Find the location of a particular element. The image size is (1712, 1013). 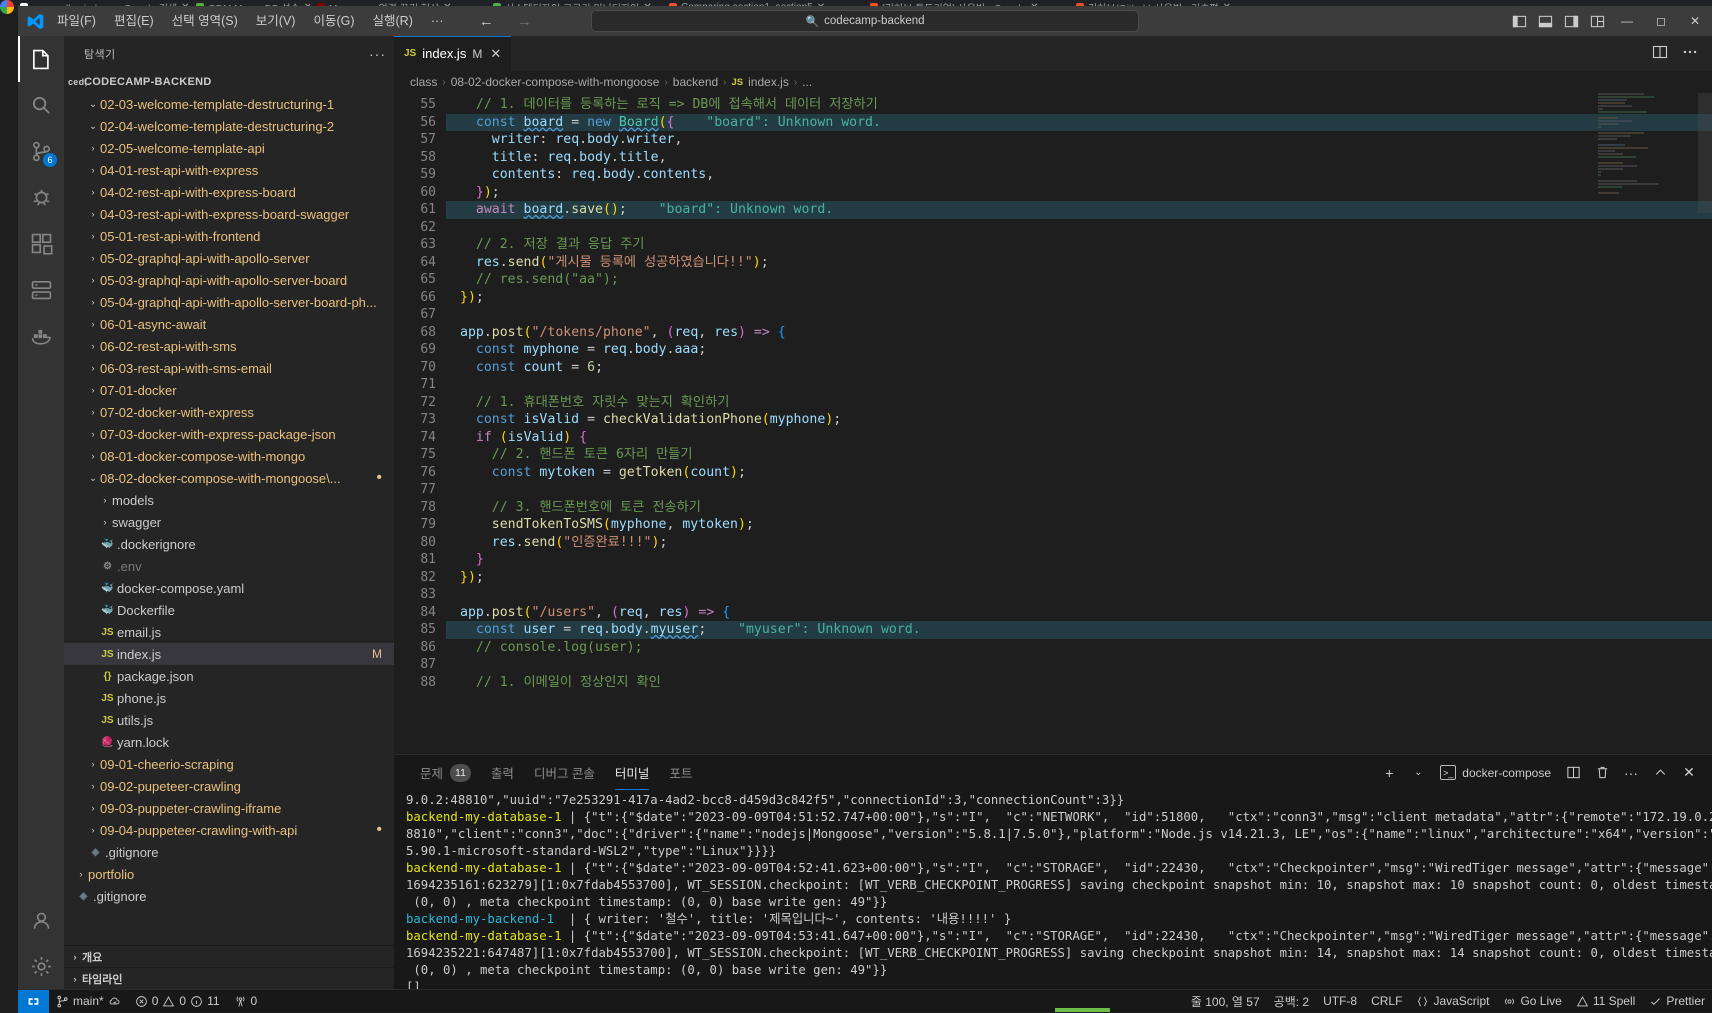

back-arrow-icon: ← is located at coordinates (486, 21).